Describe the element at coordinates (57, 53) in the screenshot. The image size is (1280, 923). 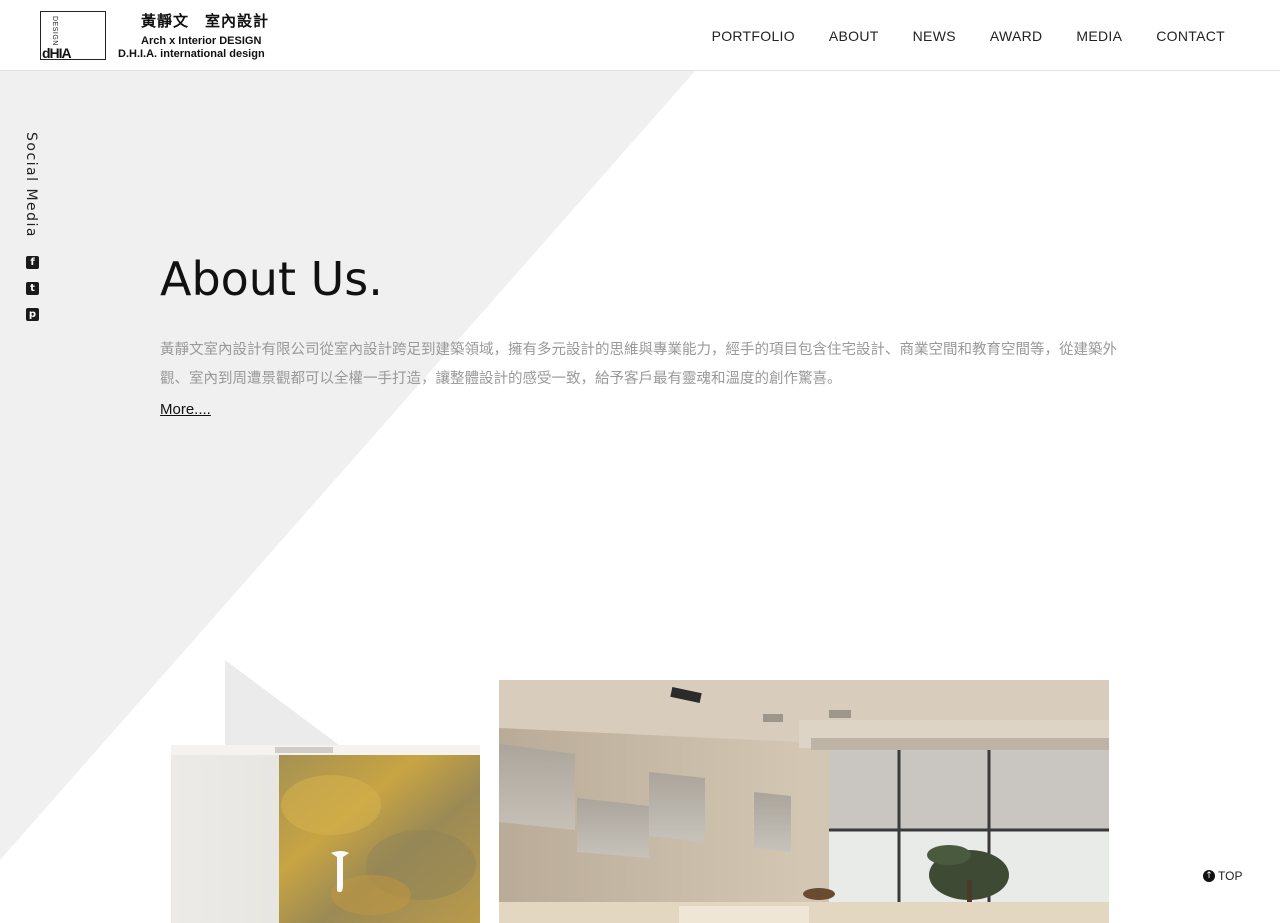
I see `logo-mark: dHIA` at that location.